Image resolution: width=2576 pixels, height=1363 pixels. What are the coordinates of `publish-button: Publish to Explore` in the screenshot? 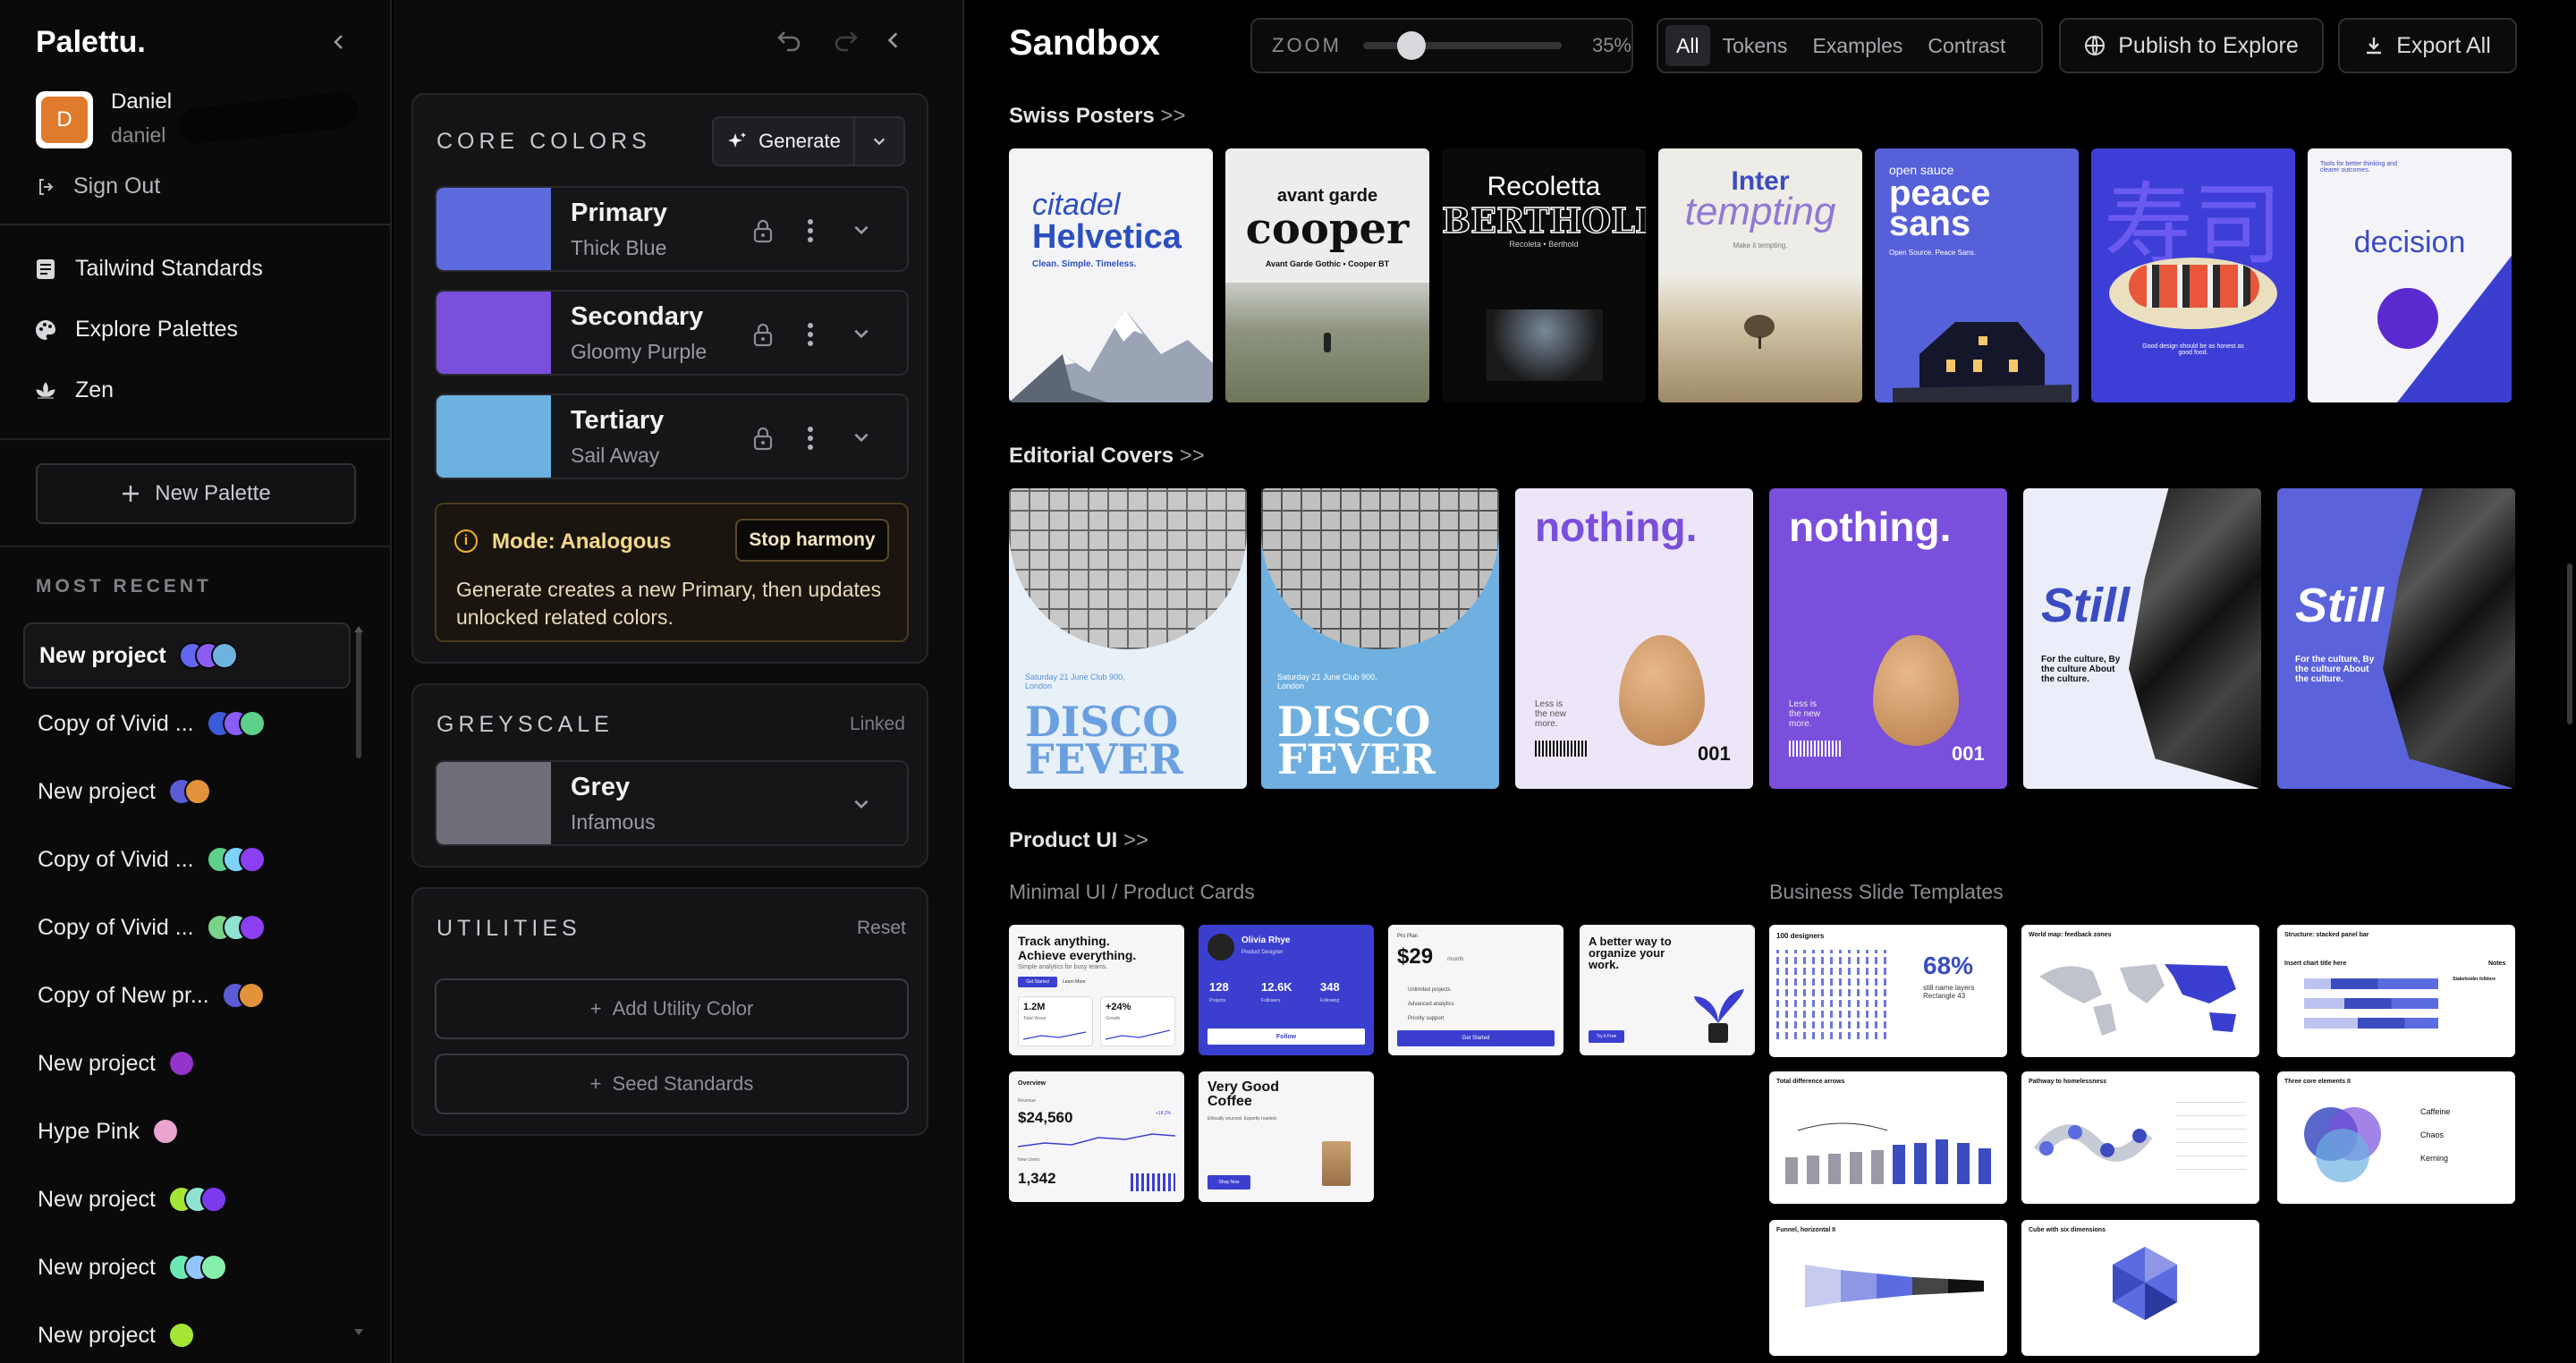 It's located at (2191, 45).